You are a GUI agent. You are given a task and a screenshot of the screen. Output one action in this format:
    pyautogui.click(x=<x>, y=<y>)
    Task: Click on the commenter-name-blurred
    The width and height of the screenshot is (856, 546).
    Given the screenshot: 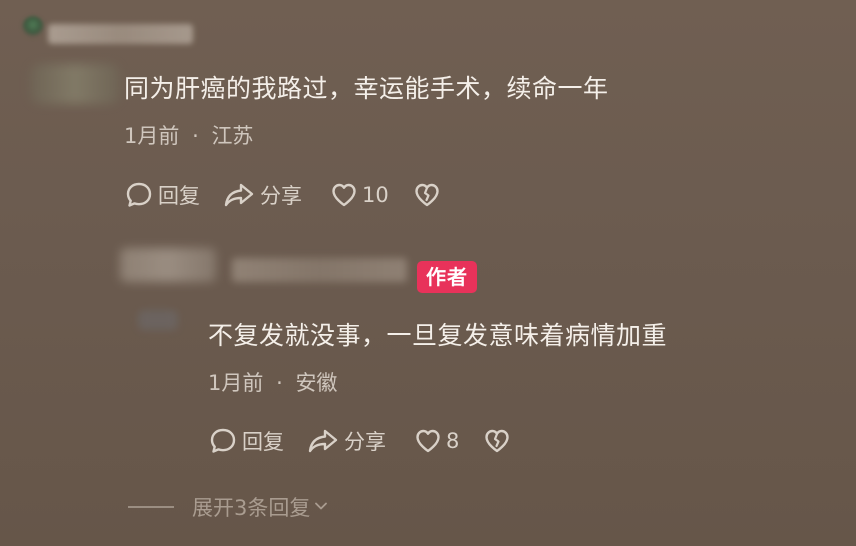 What is the action you would take?
    pyautogui.click(x=120, y=34)
    